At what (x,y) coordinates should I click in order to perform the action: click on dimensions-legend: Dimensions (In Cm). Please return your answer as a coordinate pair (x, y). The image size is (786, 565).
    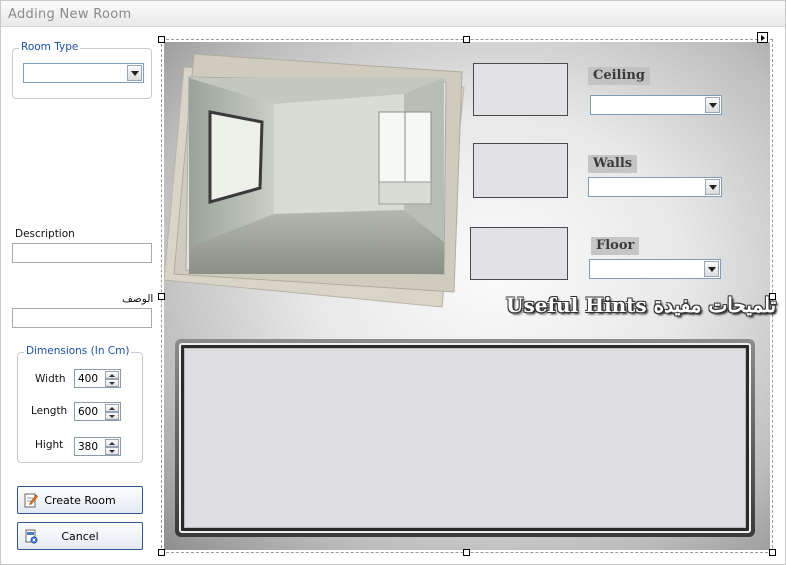
    Looking at the image, I should click on (78, 351).